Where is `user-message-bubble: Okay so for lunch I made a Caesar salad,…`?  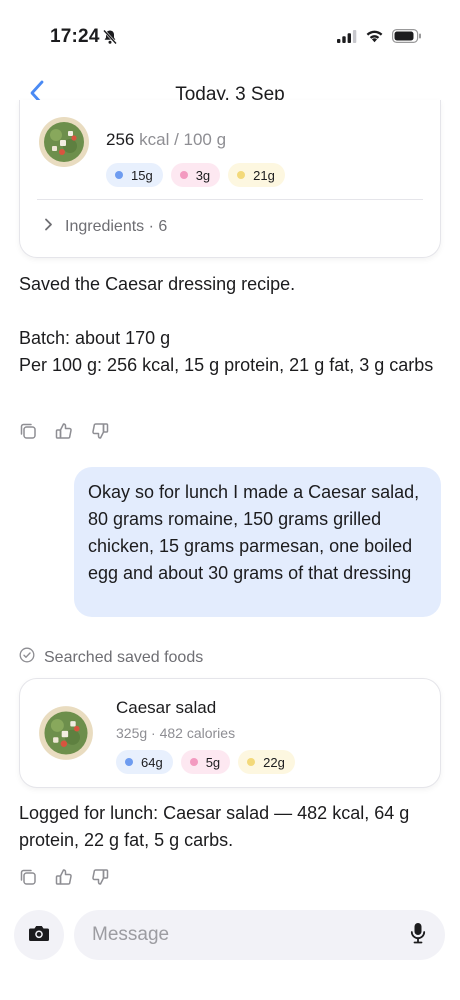 user-message-bubble: Okay so for lunch I made a Caesar salad,… is located at coordinates (257, 542).